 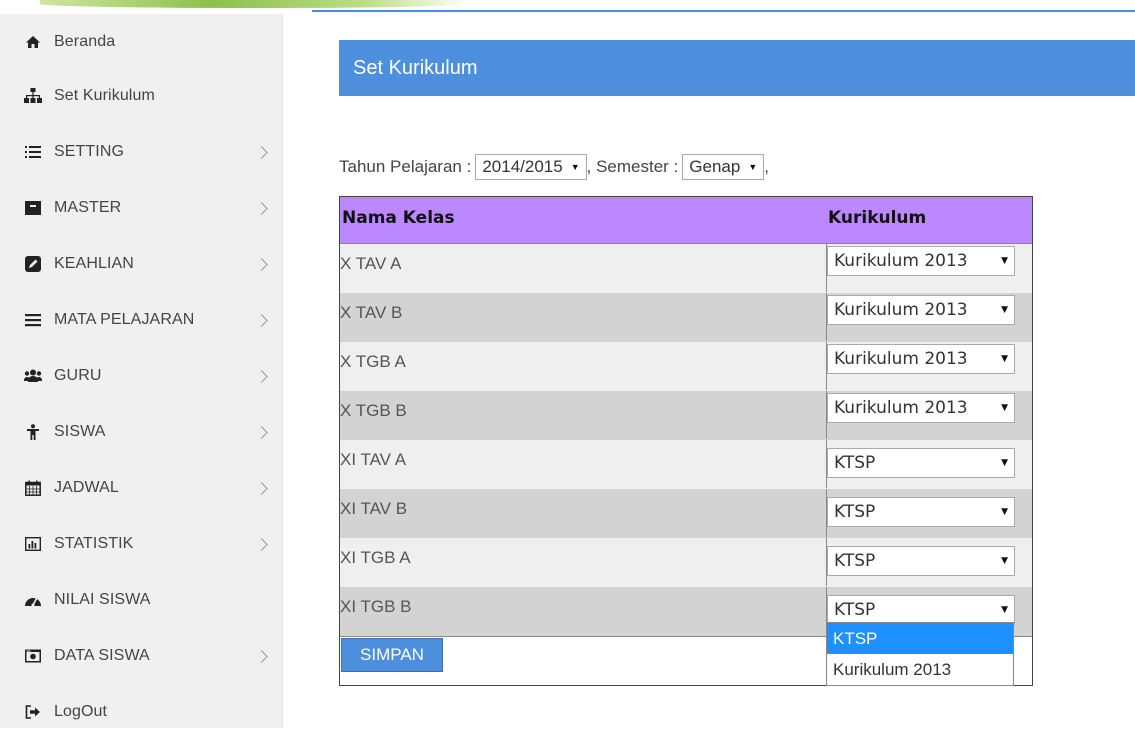 What do you see at coordinates (373, 459) in the screenshot?
I see `class-name: XI TAV A` at bounding box center [373, 459].